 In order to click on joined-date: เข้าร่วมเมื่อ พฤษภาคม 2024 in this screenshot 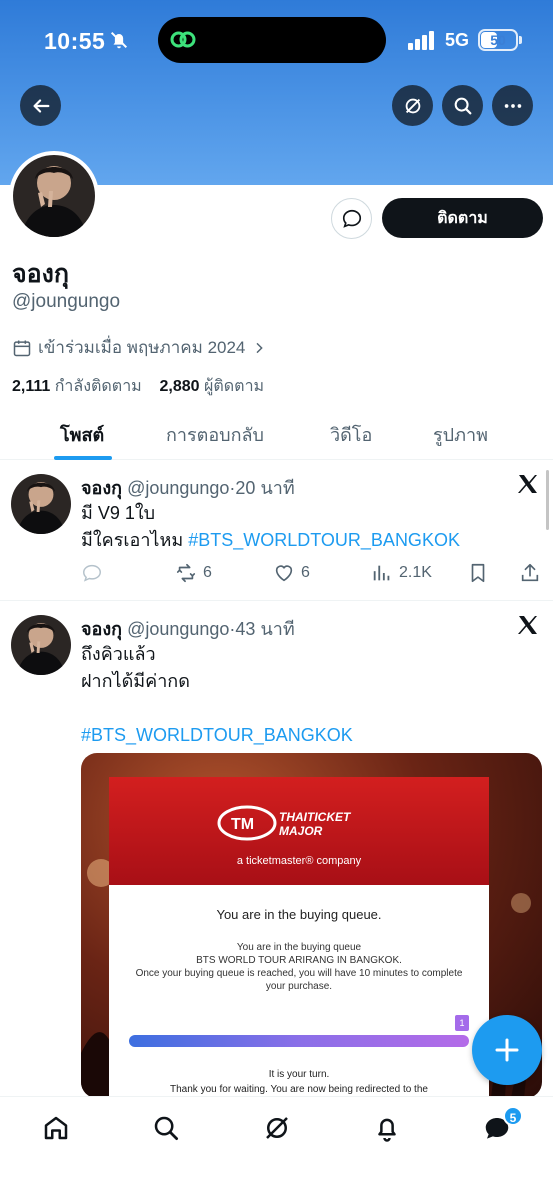, I will do `click(139, 347)`.